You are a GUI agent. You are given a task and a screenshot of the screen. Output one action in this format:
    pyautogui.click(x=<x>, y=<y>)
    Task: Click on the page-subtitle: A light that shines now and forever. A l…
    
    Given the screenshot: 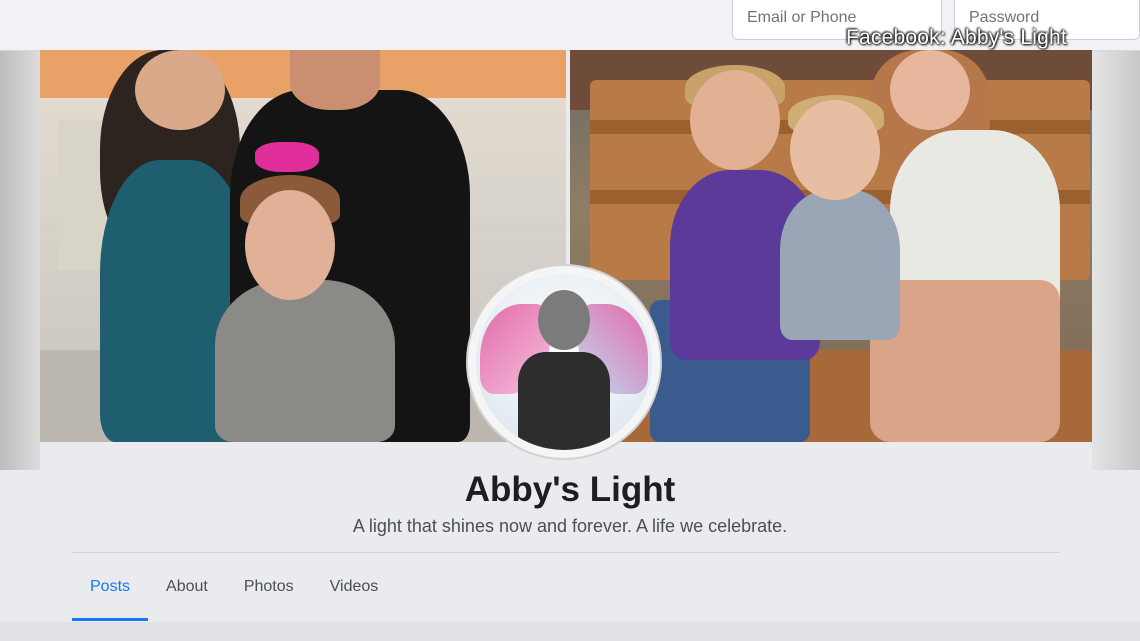 What is the action you would take?
    pyautogui.click(x=570, y=526)
    